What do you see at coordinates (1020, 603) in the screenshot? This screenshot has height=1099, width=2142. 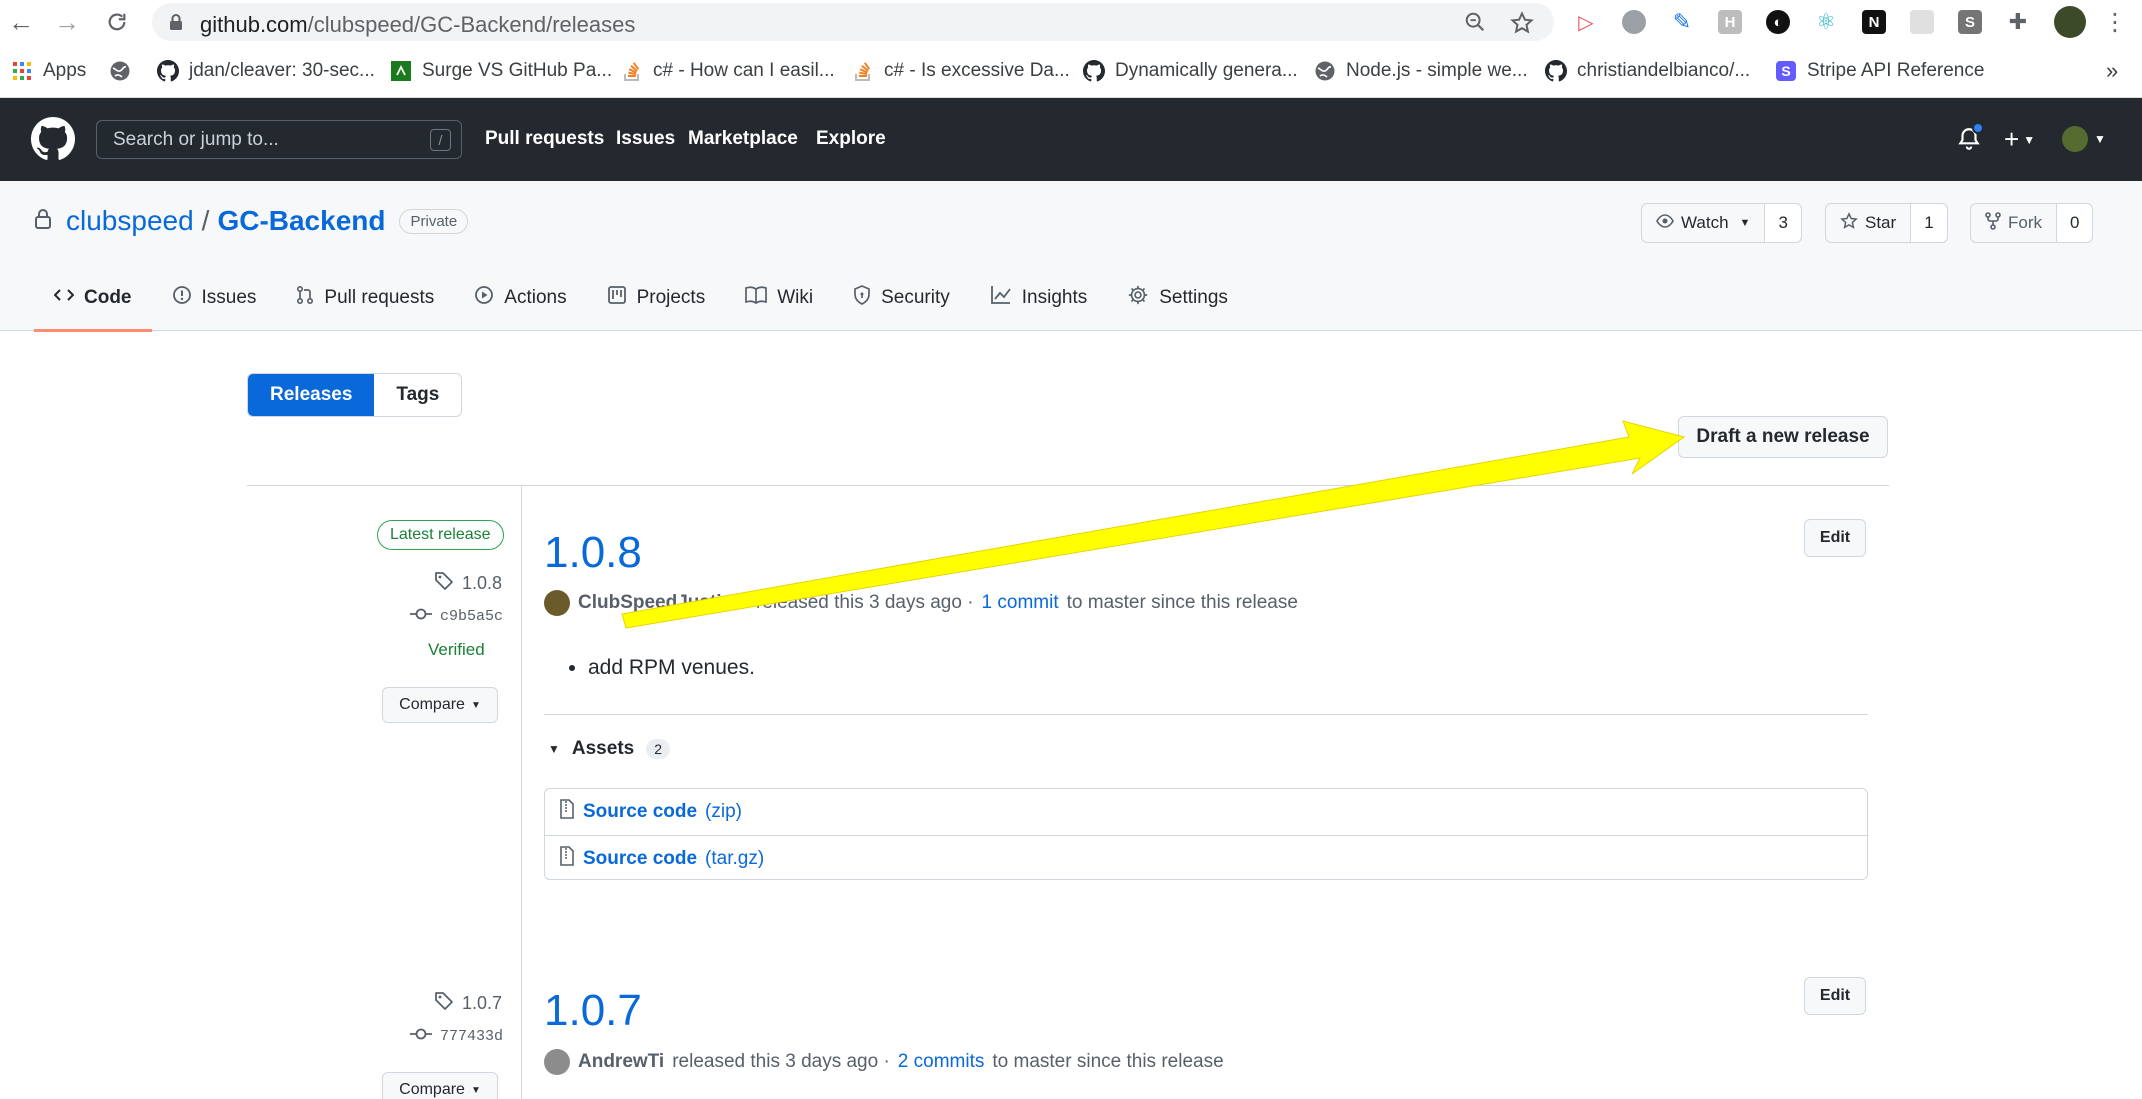 I see `commits-link: 1 commit` at bounding box center [1020, 603].